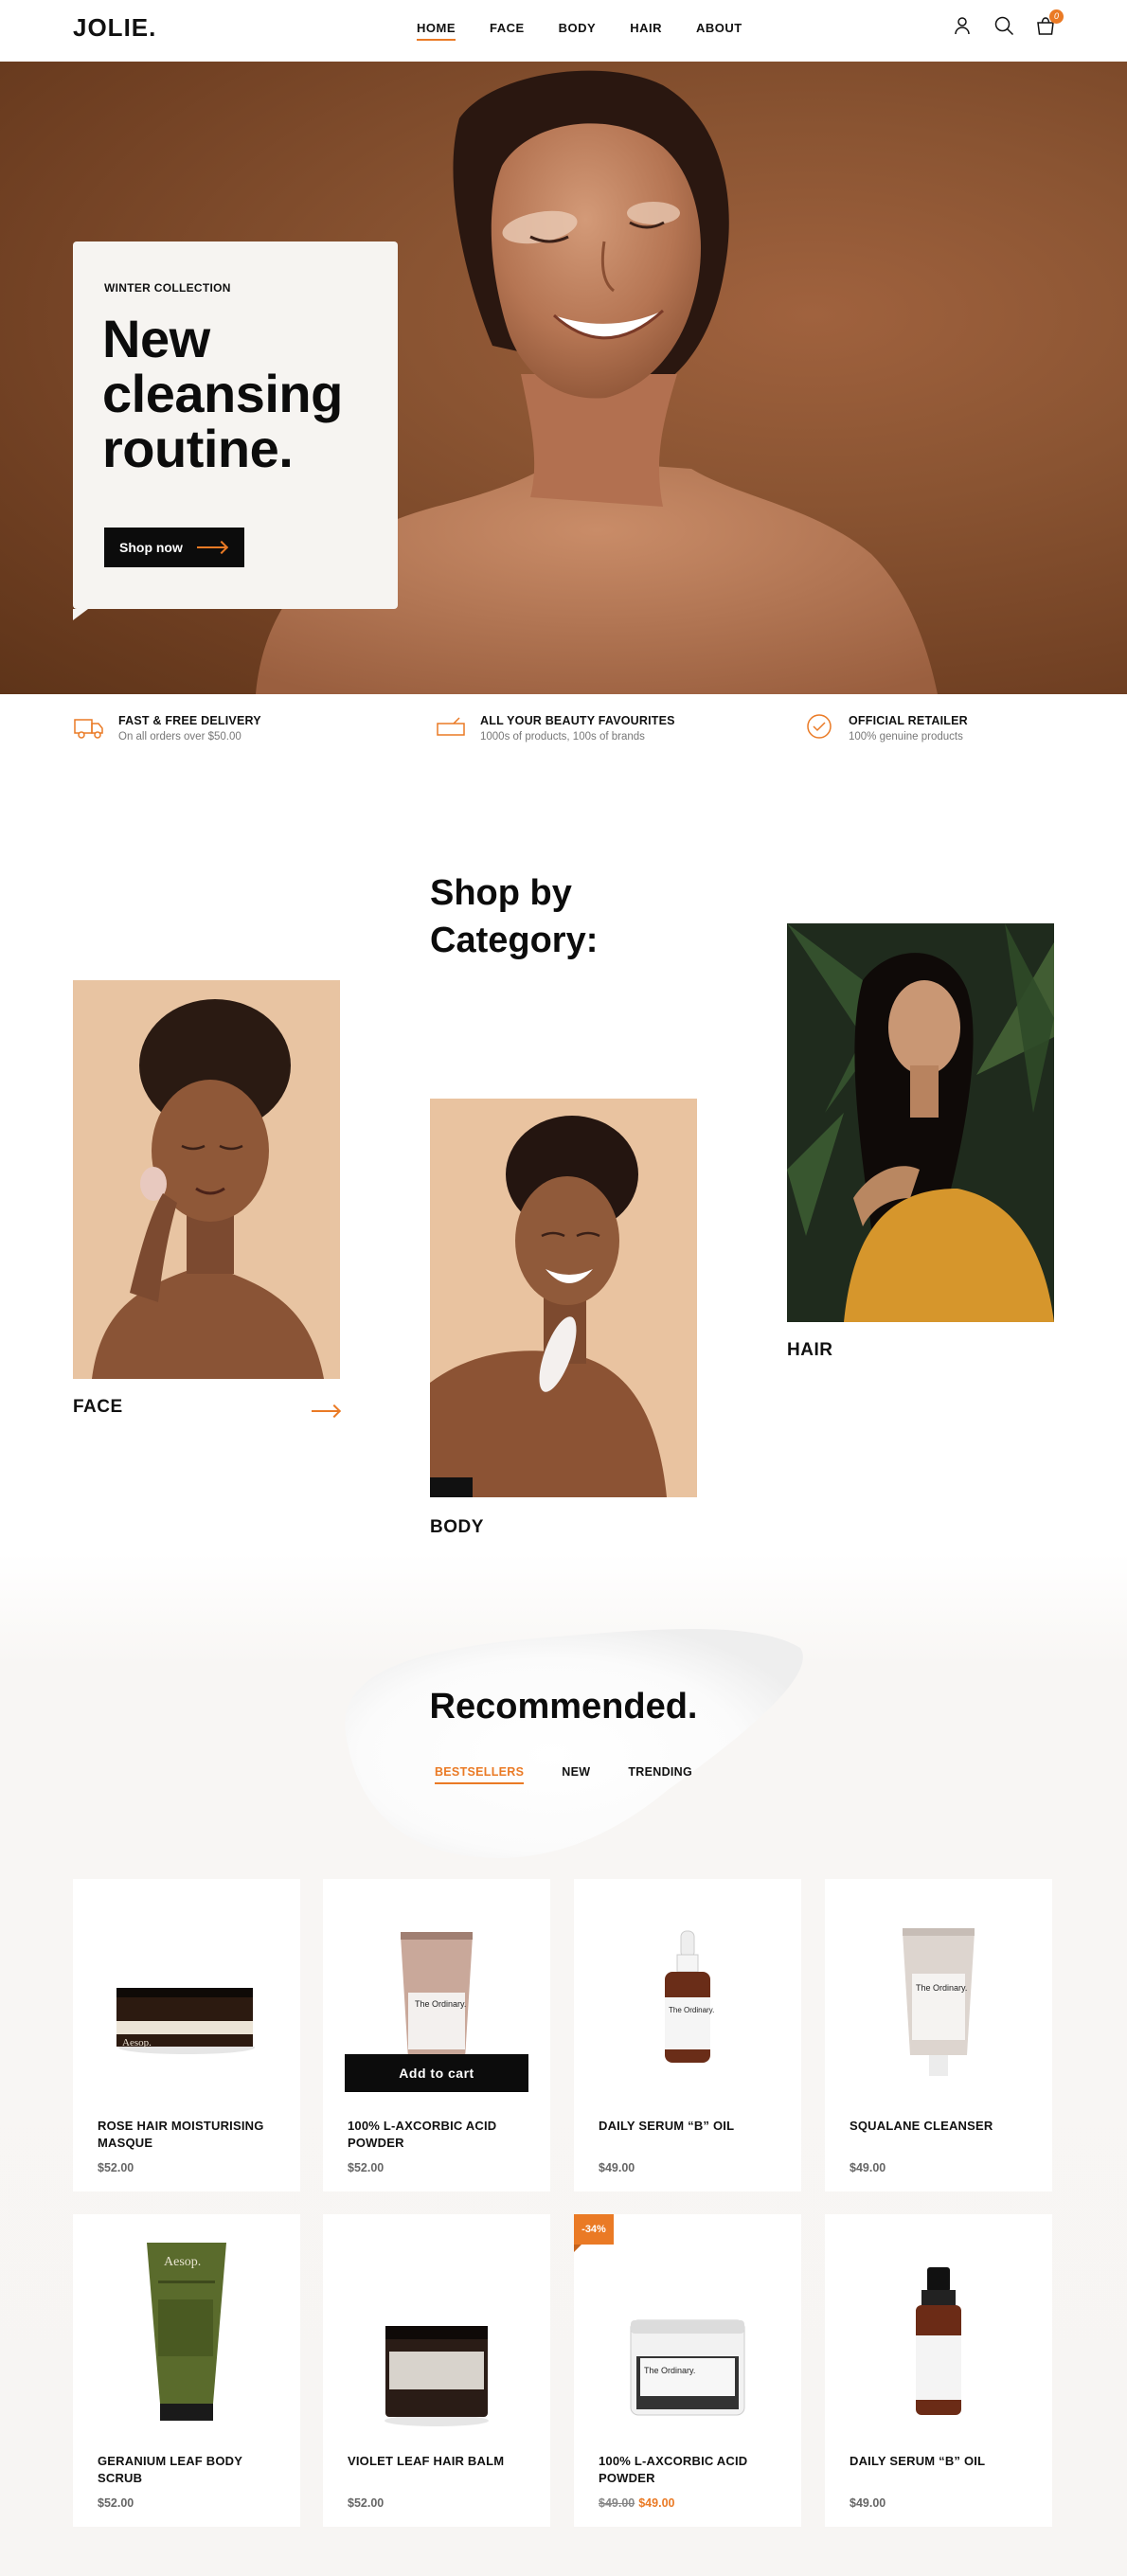 Image resolution: width=1127 pixels, height=2576 pixels. What do you see at coordinates (908, 720) in the screenshot?
I see `usp-title: OFFICIAL RETAILER` at bounding box center [908, 720].